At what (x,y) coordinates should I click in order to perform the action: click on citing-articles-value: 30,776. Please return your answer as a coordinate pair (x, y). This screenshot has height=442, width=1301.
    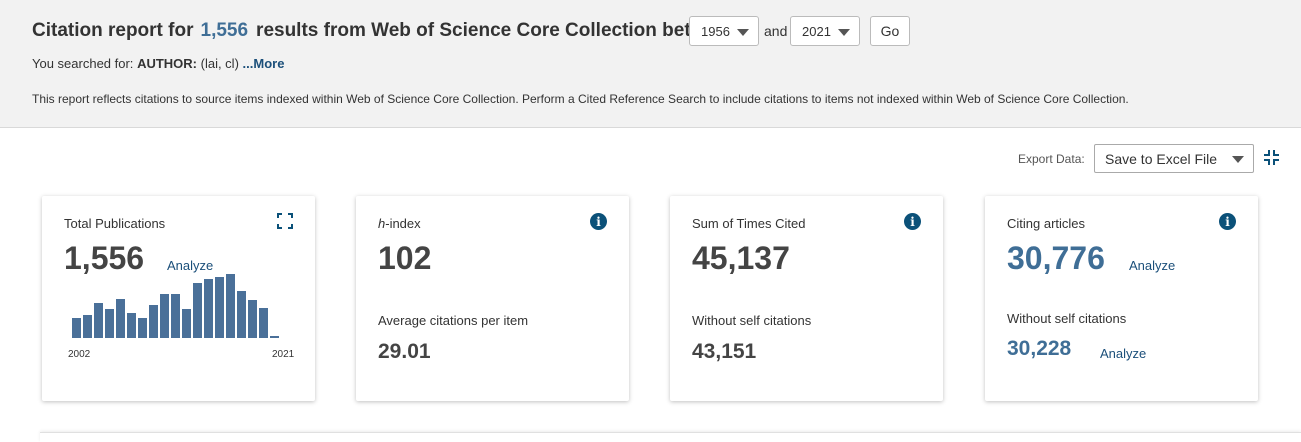
    Looking at the image, I should click on (1056, 258).